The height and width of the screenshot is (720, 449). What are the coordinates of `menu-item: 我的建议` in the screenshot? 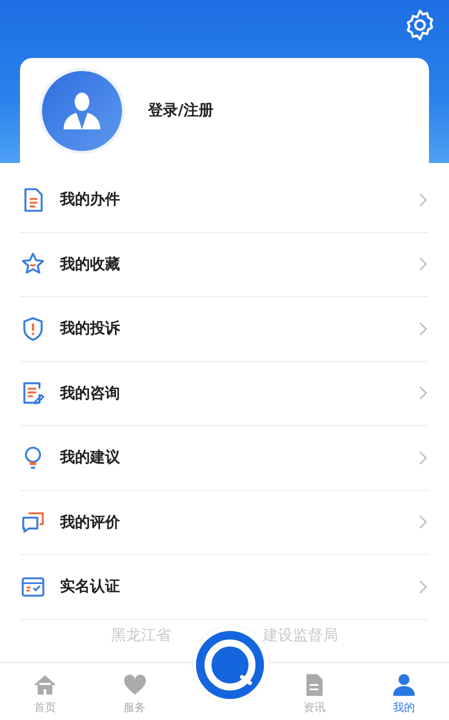 It's located at (224, 458).